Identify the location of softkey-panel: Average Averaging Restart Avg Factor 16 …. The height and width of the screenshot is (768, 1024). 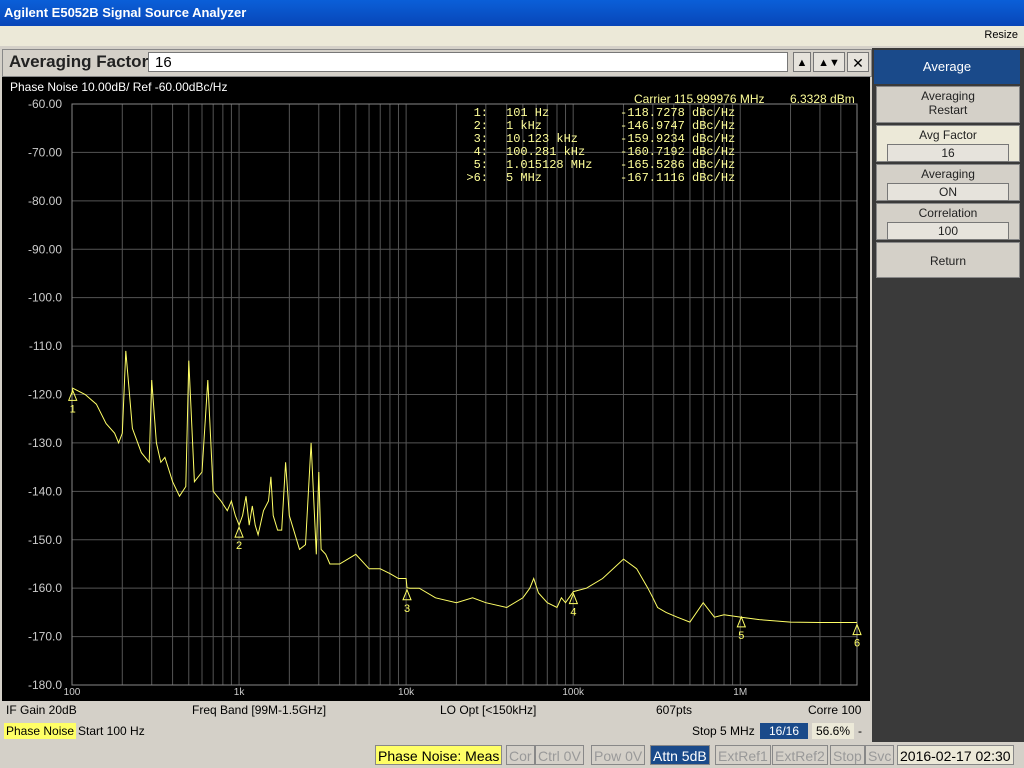
(948, 395).